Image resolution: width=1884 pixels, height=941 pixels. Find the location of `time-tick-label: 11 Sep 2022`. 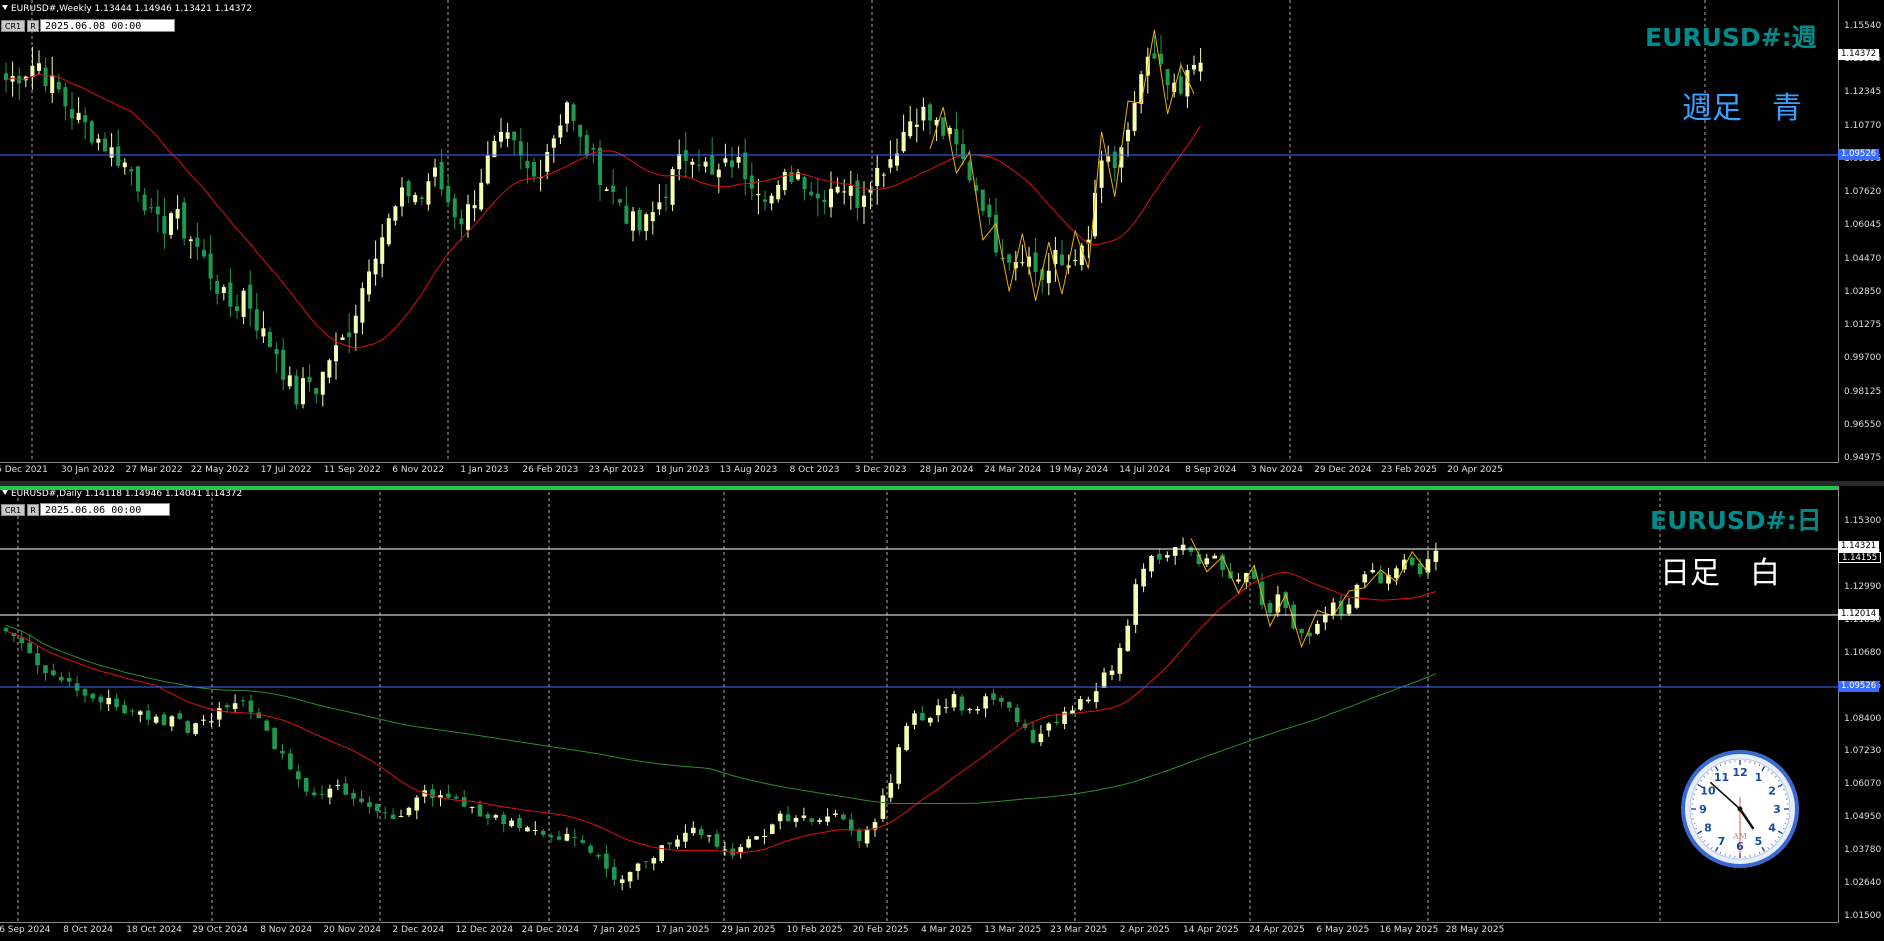

time-tick-label: 11 Sep 2022 is located at coordinates (352, 470).